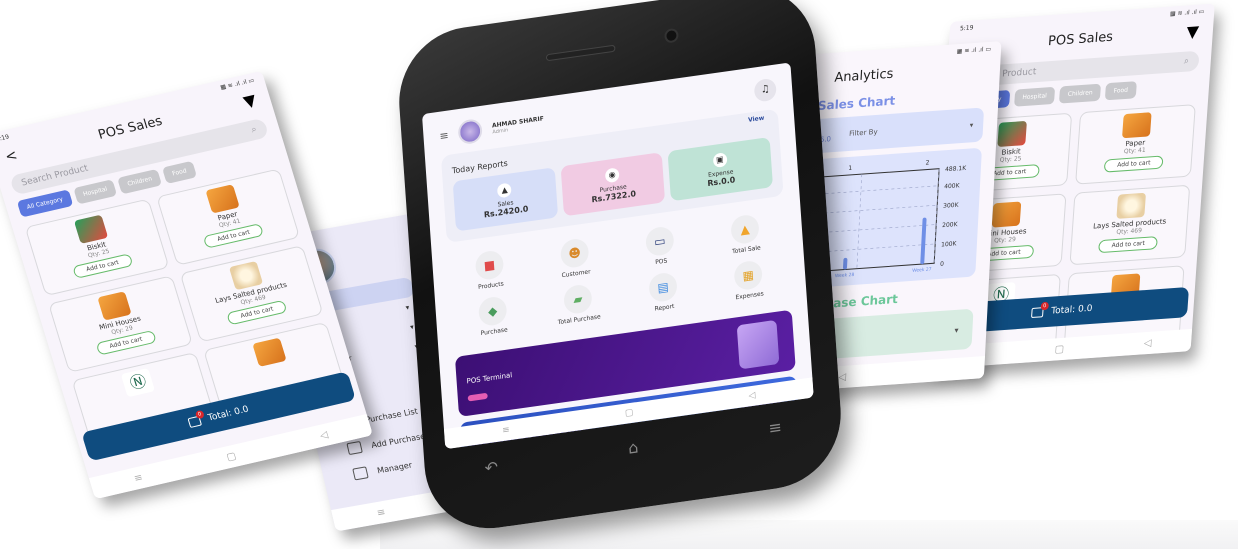  I want to click on menu-item-purchase: ◆ Purchase, so click(493, 316).